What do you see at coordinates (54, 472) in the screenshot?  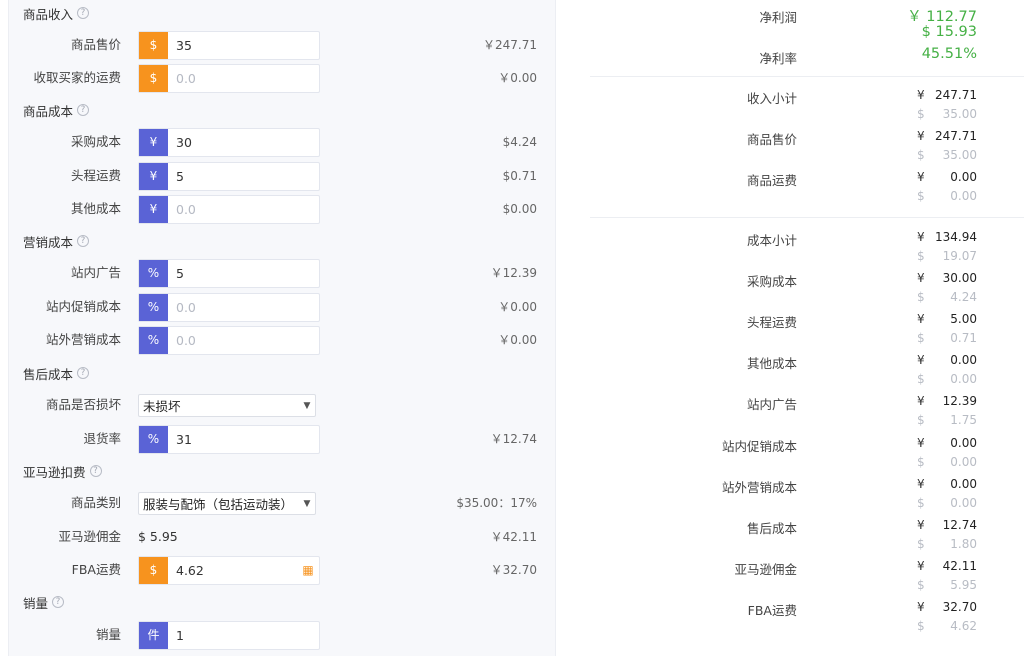 I see `section-amazon-title: 亚马逊扣费` at bounding box center [54, 472].